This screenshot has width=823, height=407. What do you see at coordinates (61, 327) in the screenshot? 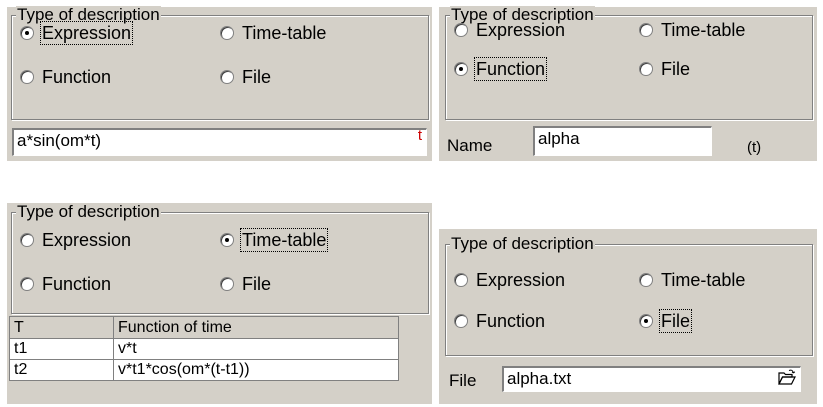
I see `column-header-t: T` at bounding box center [61, 327].